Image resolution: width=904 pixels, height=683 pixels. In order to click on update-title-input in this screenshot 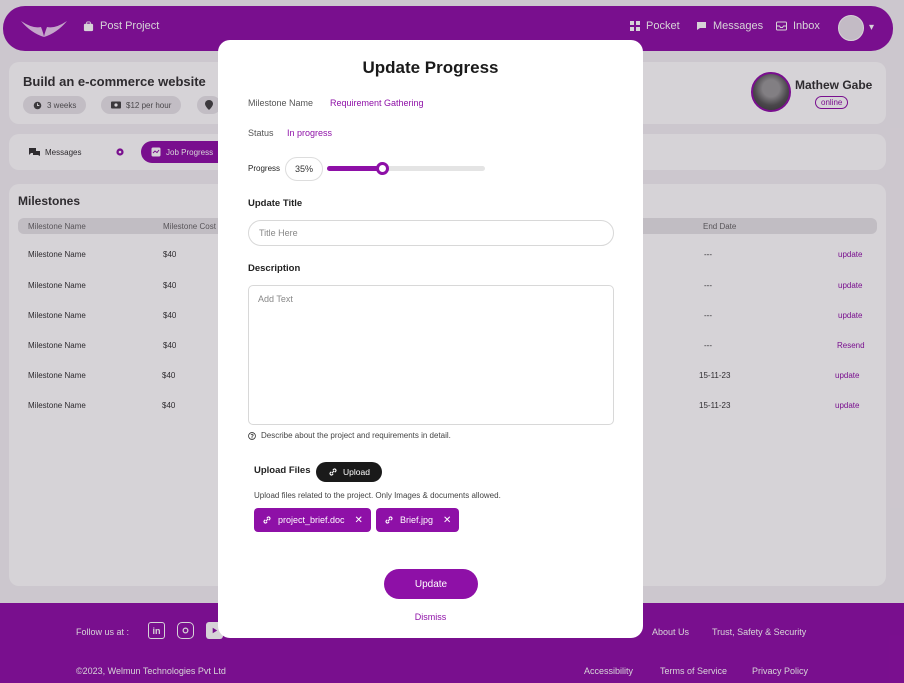, I will do `click(431, 233)`.